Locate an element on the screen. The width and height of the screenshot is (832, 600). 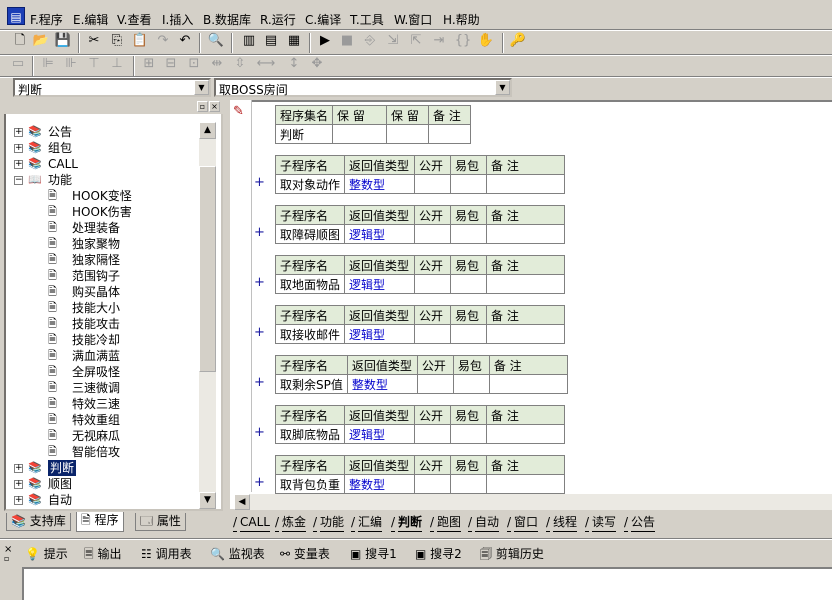
step-over-icon: ⇲ is located at coordinates (393, 41).